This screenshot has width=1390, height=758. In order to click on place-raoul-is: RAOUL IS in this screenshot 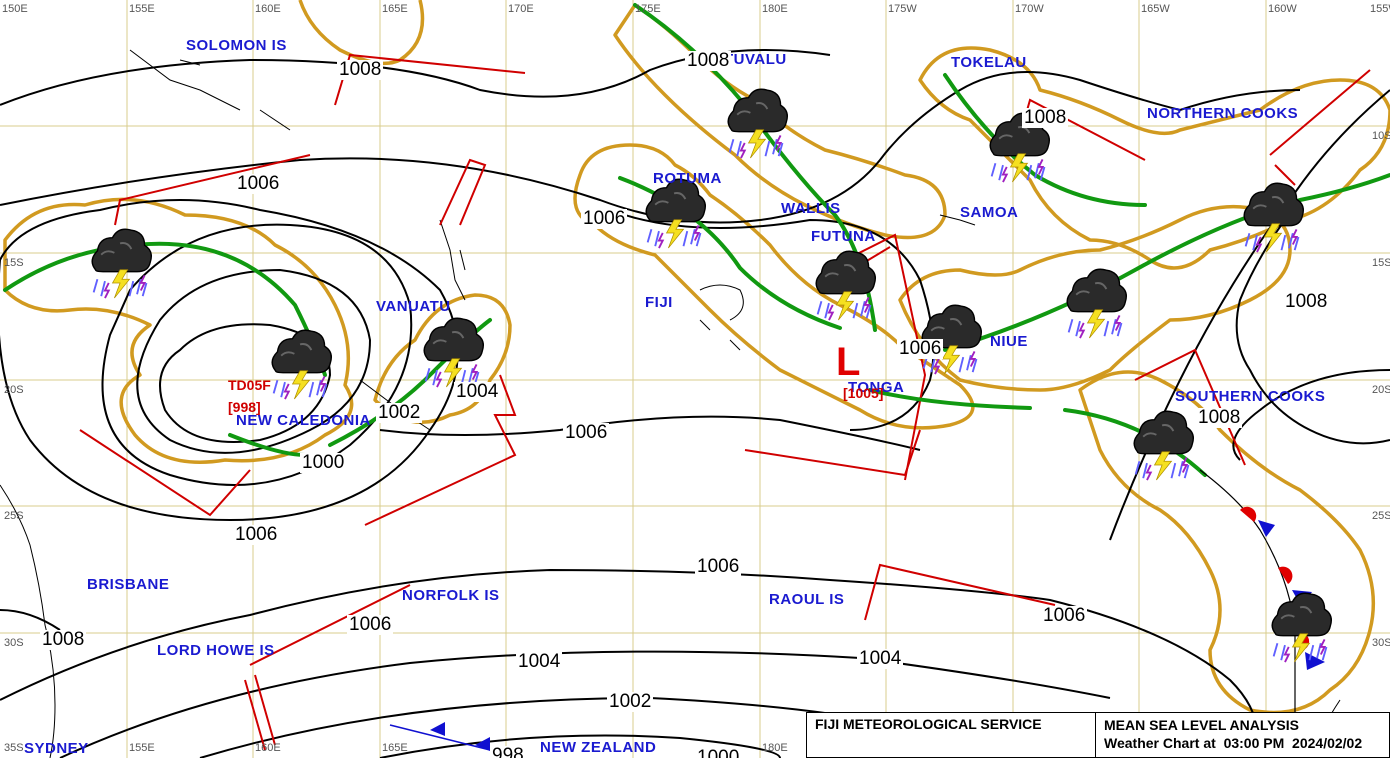, I will do `click(807, 599)`.